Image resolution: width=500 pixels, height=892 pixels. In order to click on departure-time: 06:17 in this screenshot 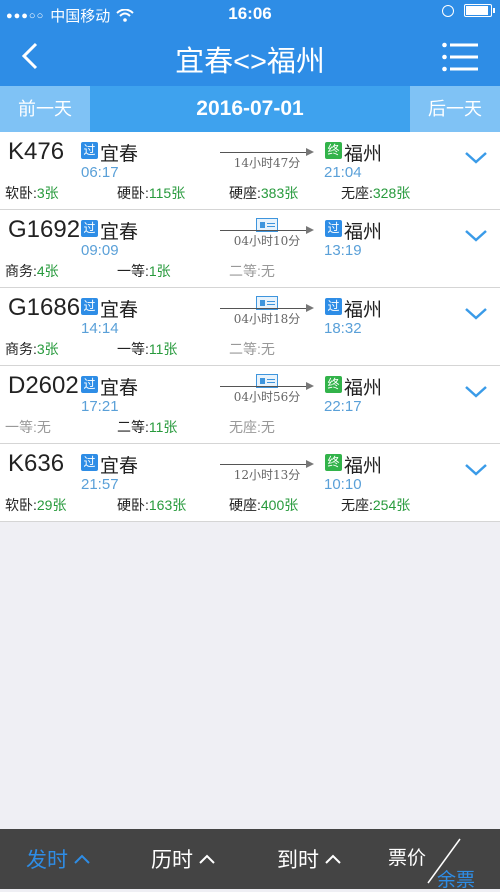, I will do `click(100, 172)`.